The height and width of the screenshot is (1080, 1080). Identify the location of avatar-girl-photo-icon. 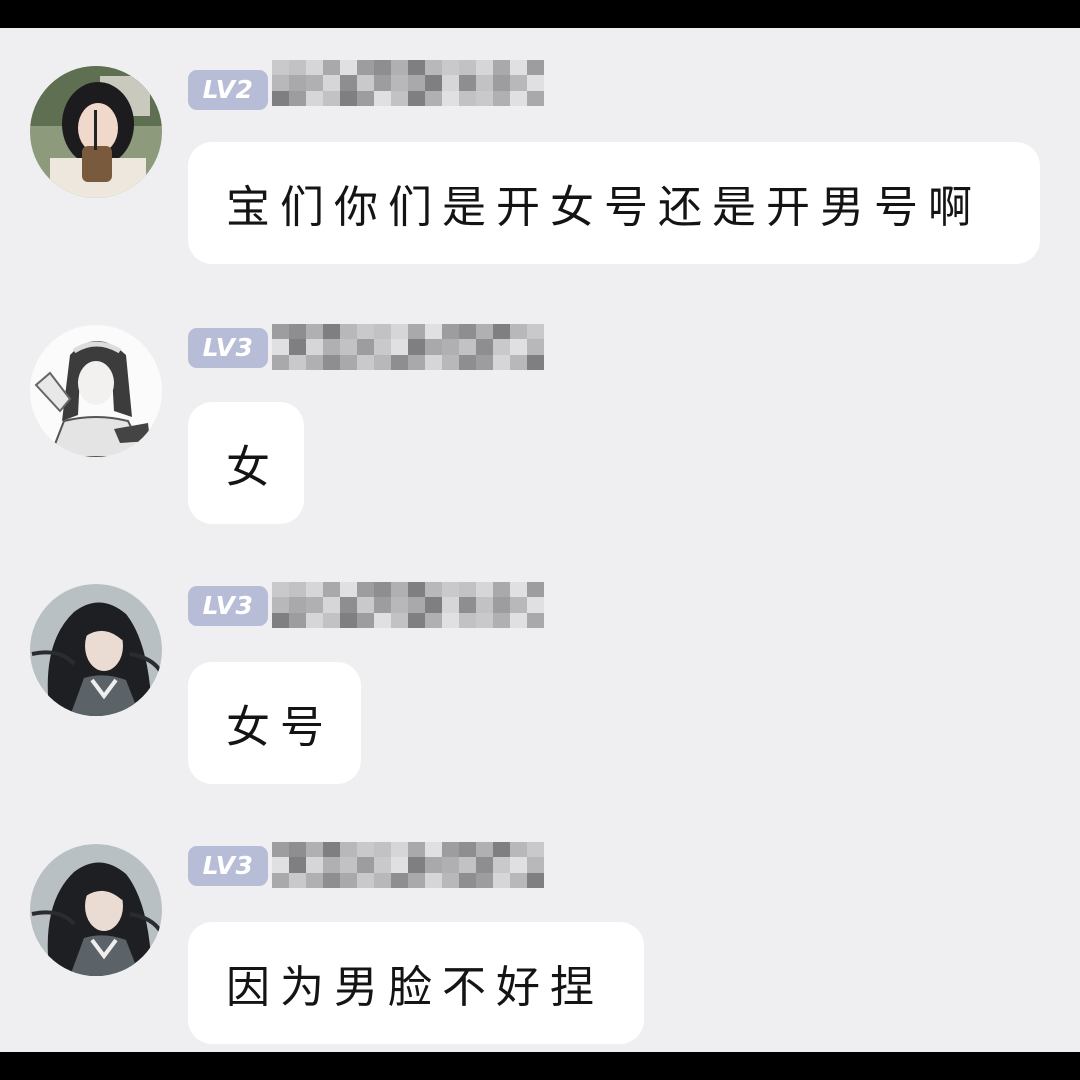
(96, 132).